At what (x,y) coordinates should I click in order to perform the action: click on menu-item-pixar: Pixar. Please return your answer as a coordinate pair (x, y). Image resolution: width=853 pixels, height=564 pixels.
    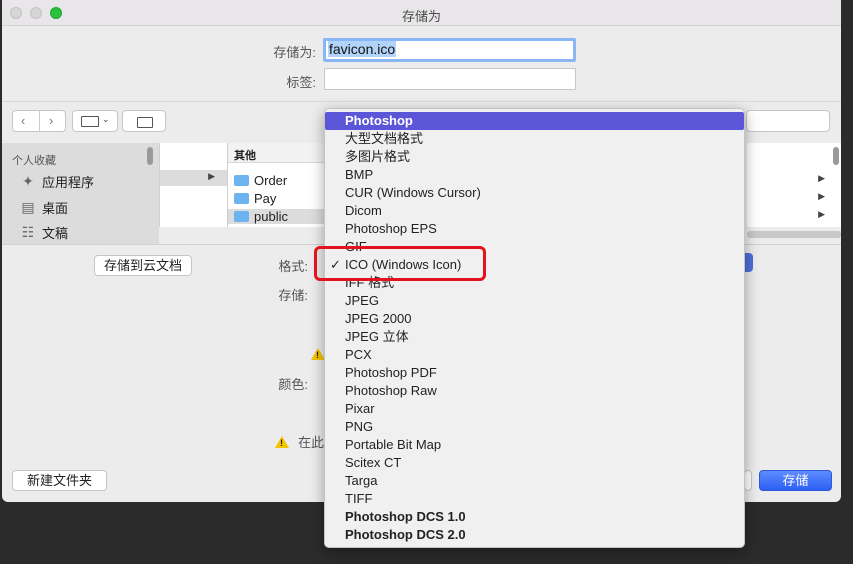
    Looking at the image, I should click on (534, 409).